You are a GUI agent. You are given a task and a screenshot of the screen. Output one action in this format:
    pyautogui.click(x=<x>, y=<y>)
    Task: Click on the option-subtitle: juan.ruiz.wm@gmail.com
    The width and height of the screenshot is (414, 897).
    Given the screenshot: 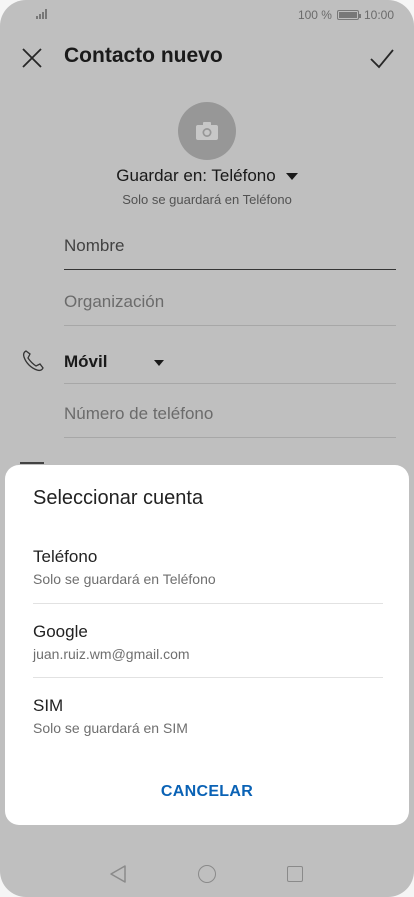 What is the action you would take?
    pyautogui.click(x=111, y=654)
    